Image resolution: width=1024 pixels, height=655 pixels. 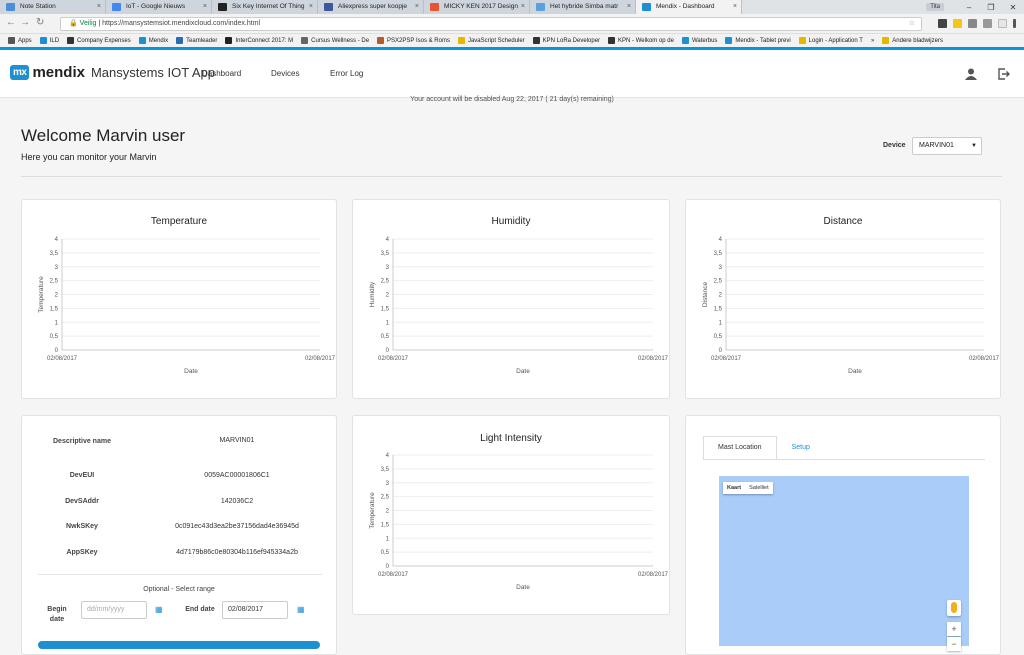 What do you see at coordinates (991, 7) in the screenshot?
I see `restore-icon: ❐` at bounding box center [991, 7].